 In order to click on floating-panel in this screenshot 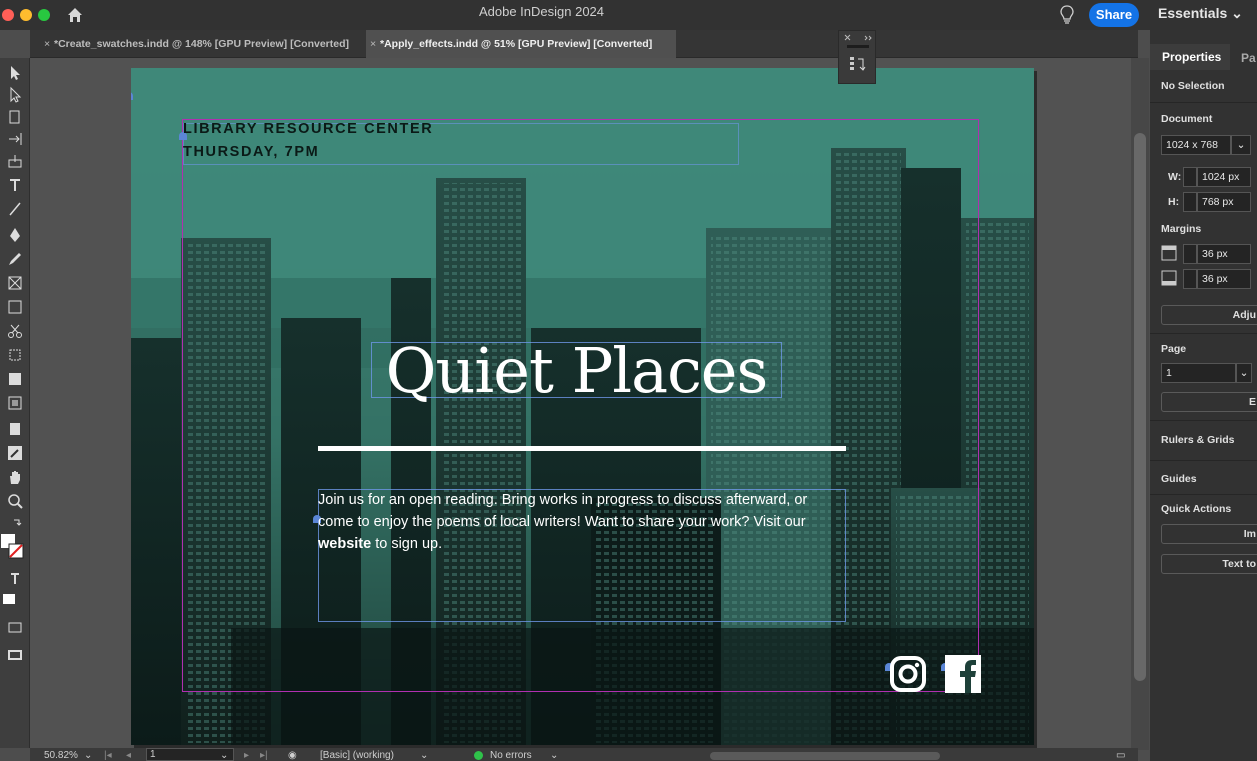, I will do `click(857, 57)`.